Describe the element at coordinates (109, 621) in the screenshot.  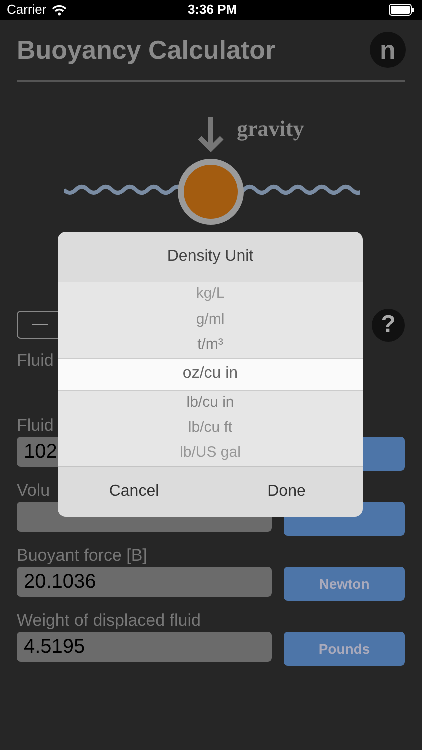
I see `field-label: Weight of displaced fluid` at that location.